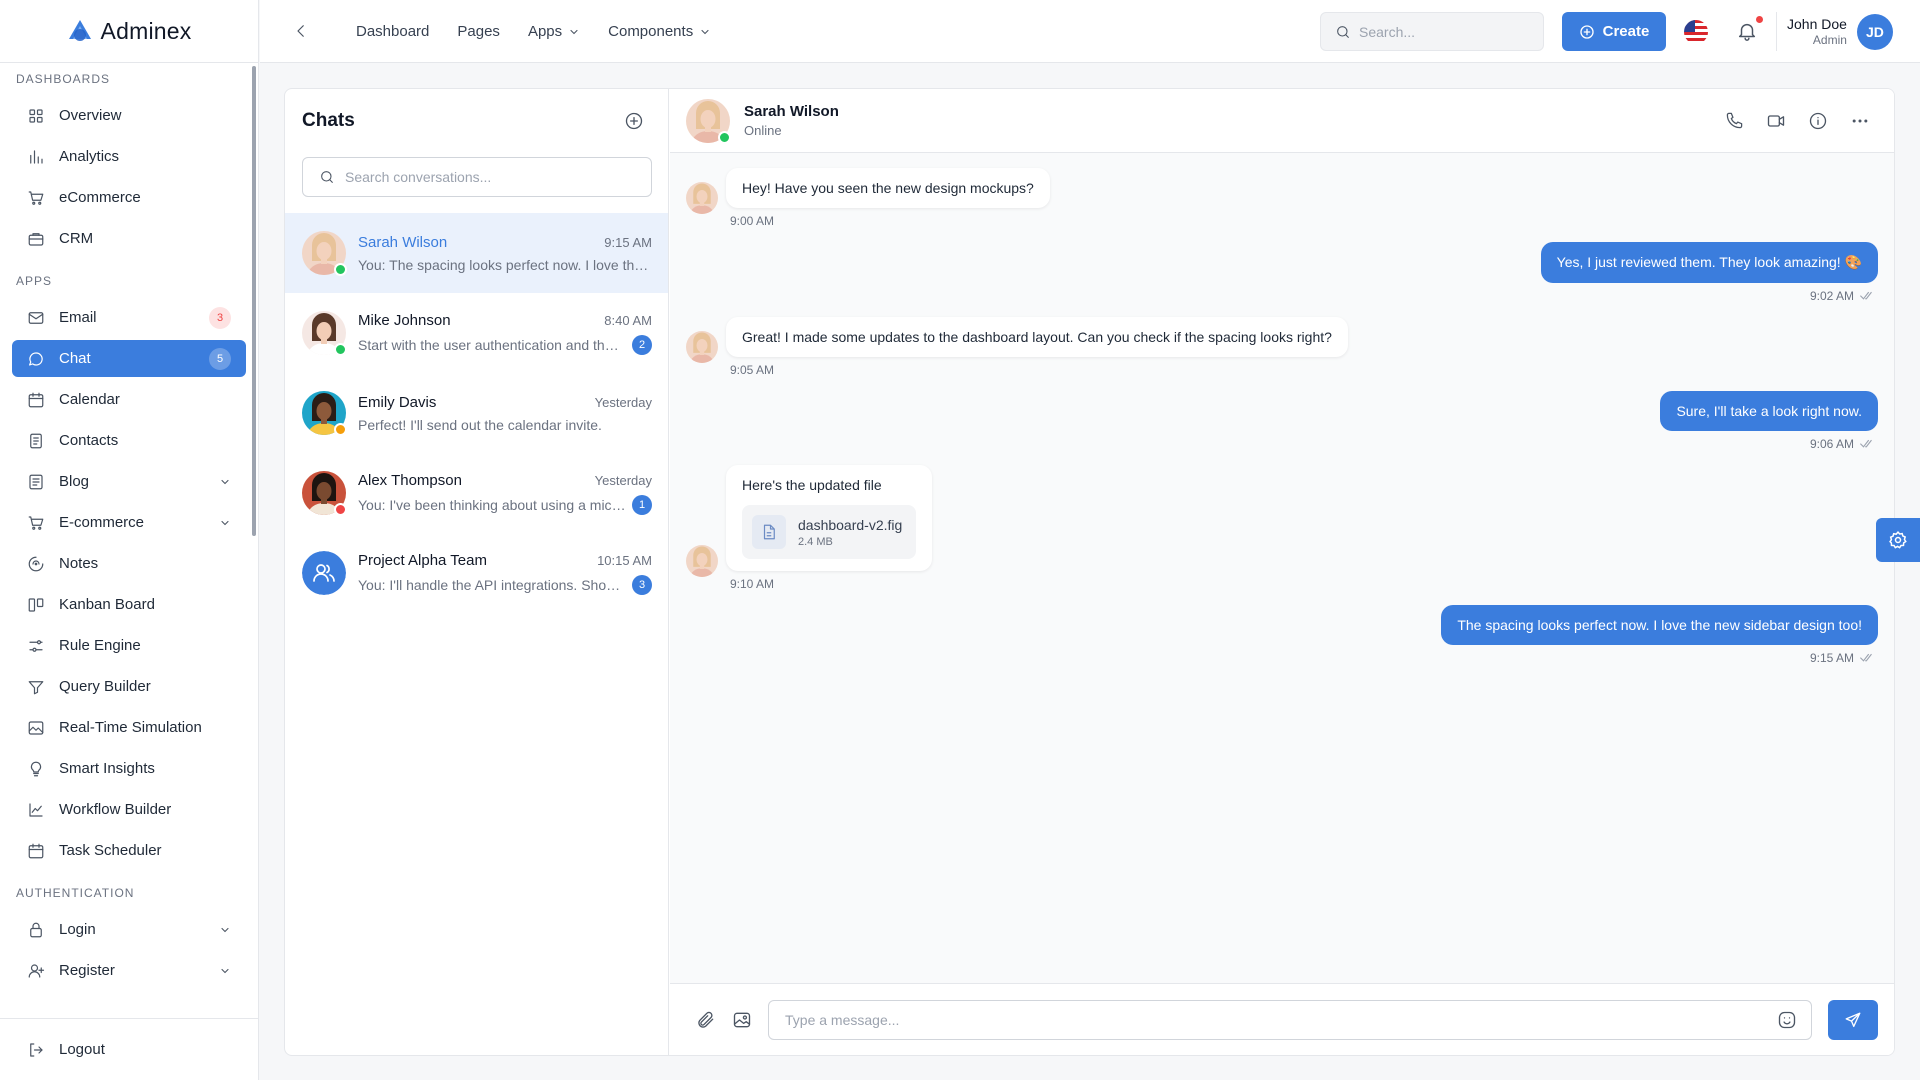  What do you see at coordinates (1831, 444) in the screenshot?
I see `message-time: 9:06 AM` at bounding box center [1831, 444].